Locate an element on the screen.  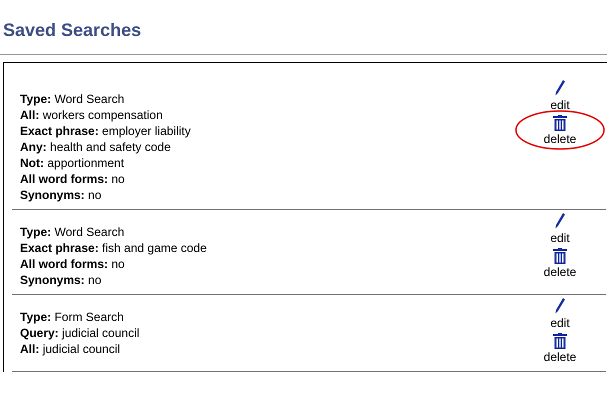
search-detail: All: workers compensation is located at coordinates (92, 115).